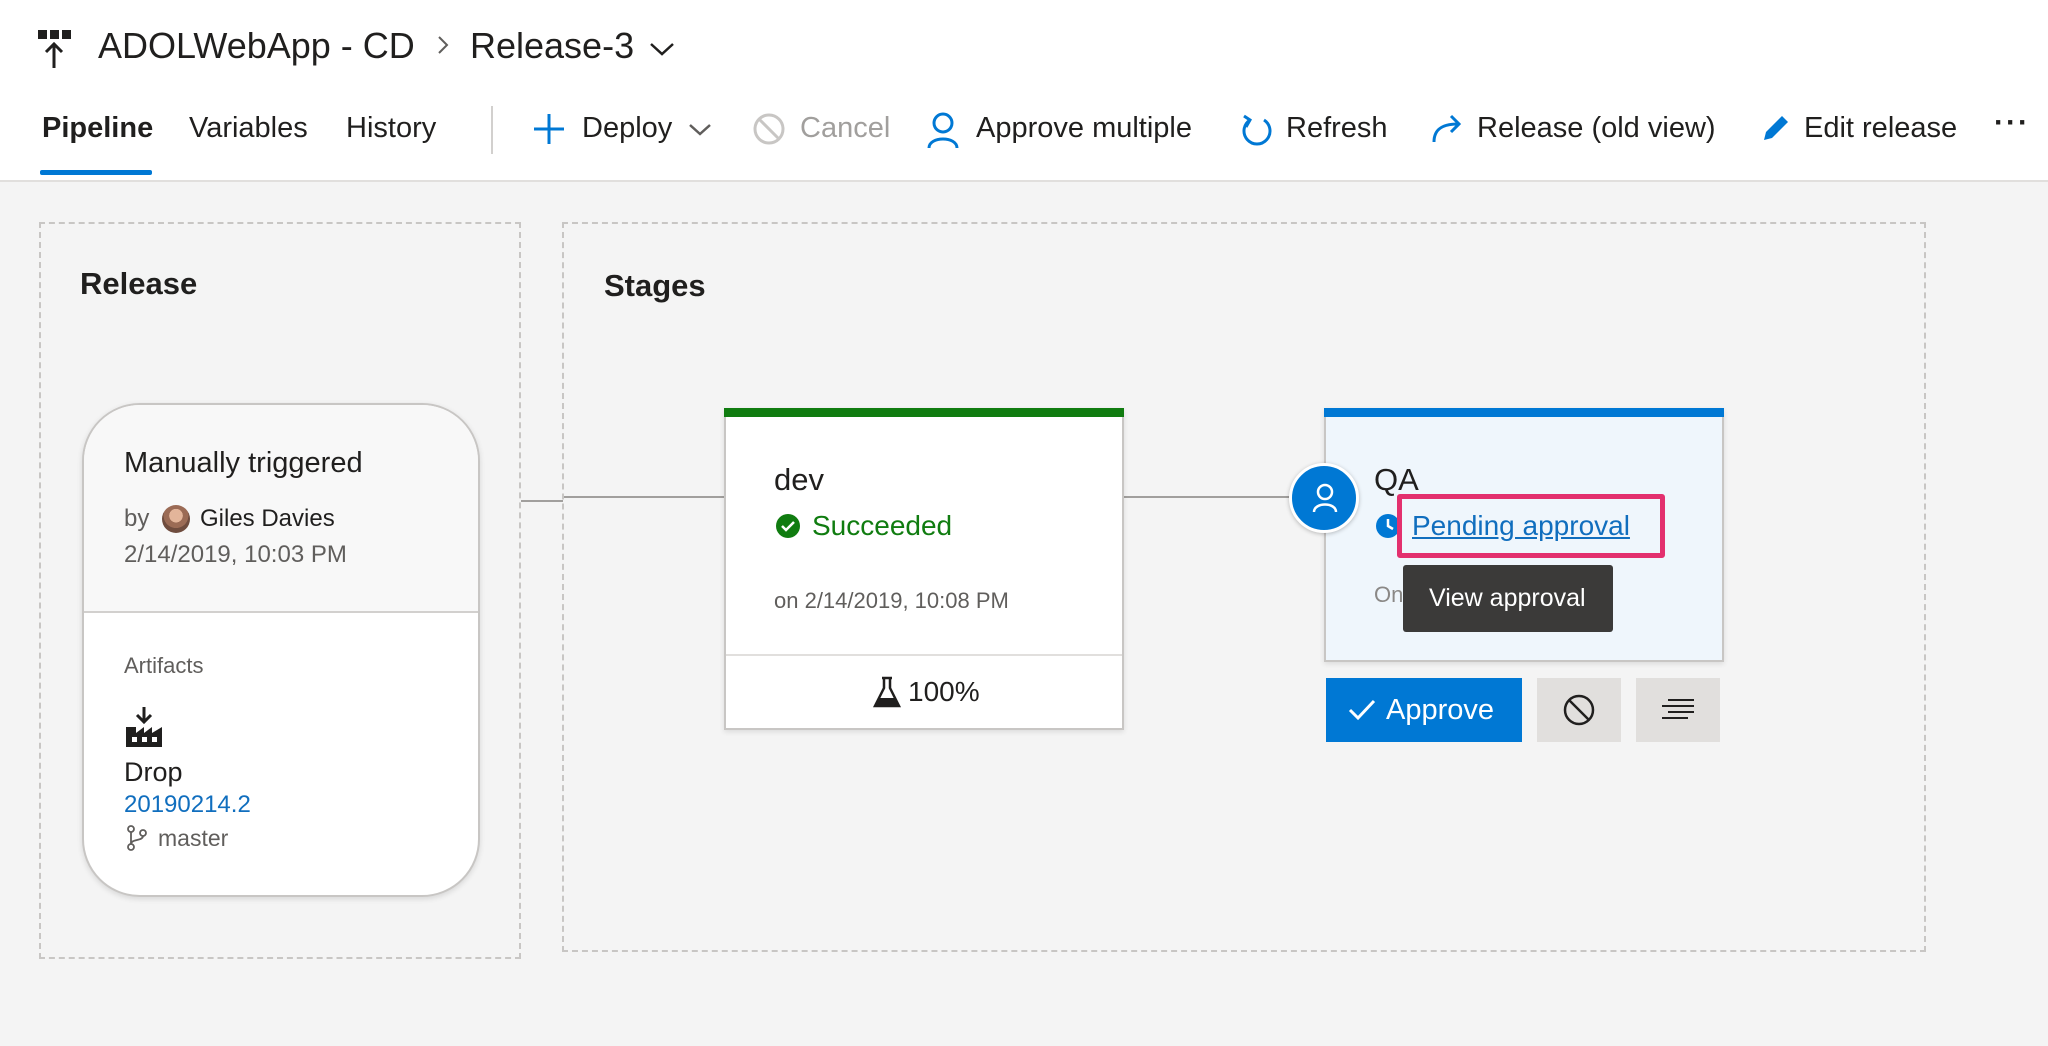  Describe the element at coordinates (1440, 710) in the screenshot. I see `approve-label: Approve` at that location.